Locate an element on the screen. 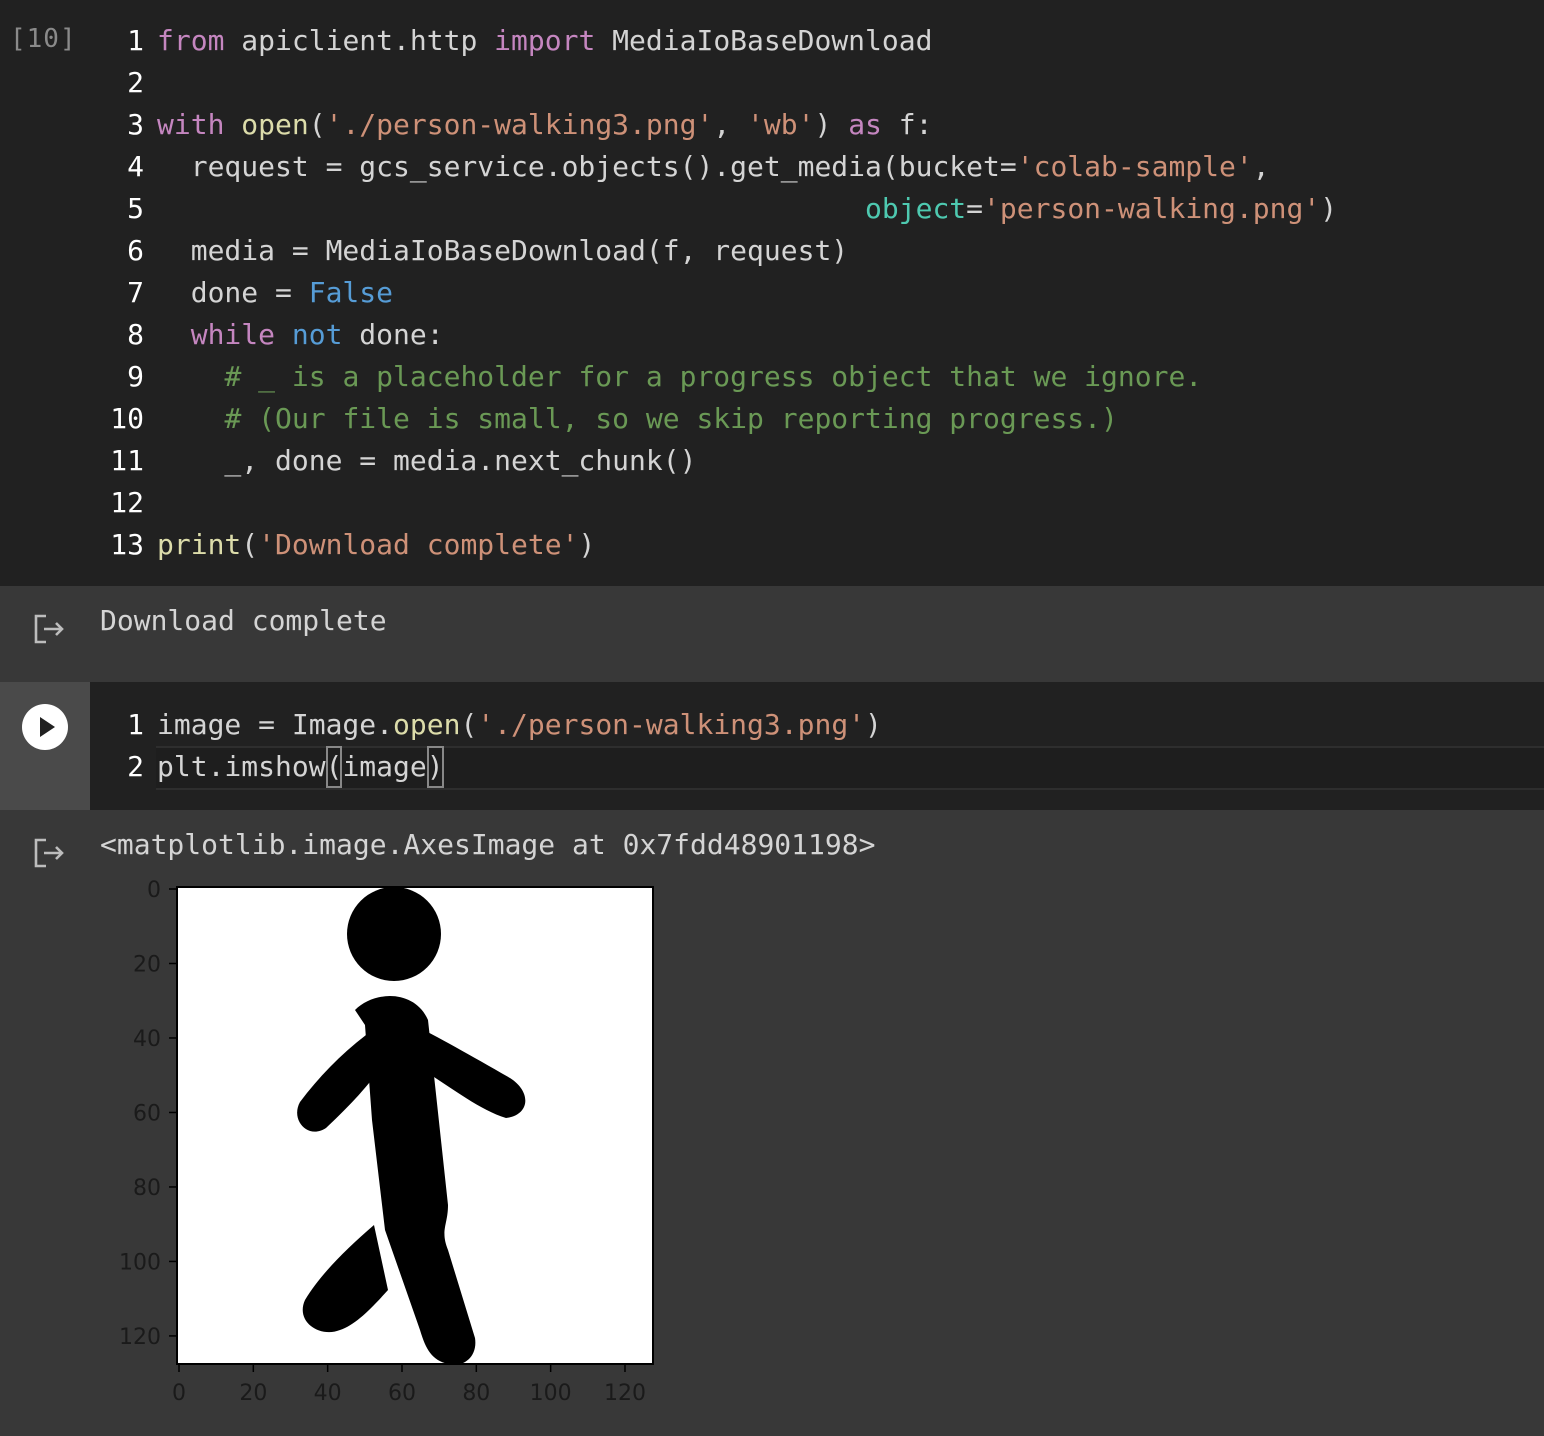 The height and width of the screenshot is (1436, 1544). code-token: as is located at coordinates (865, 124).